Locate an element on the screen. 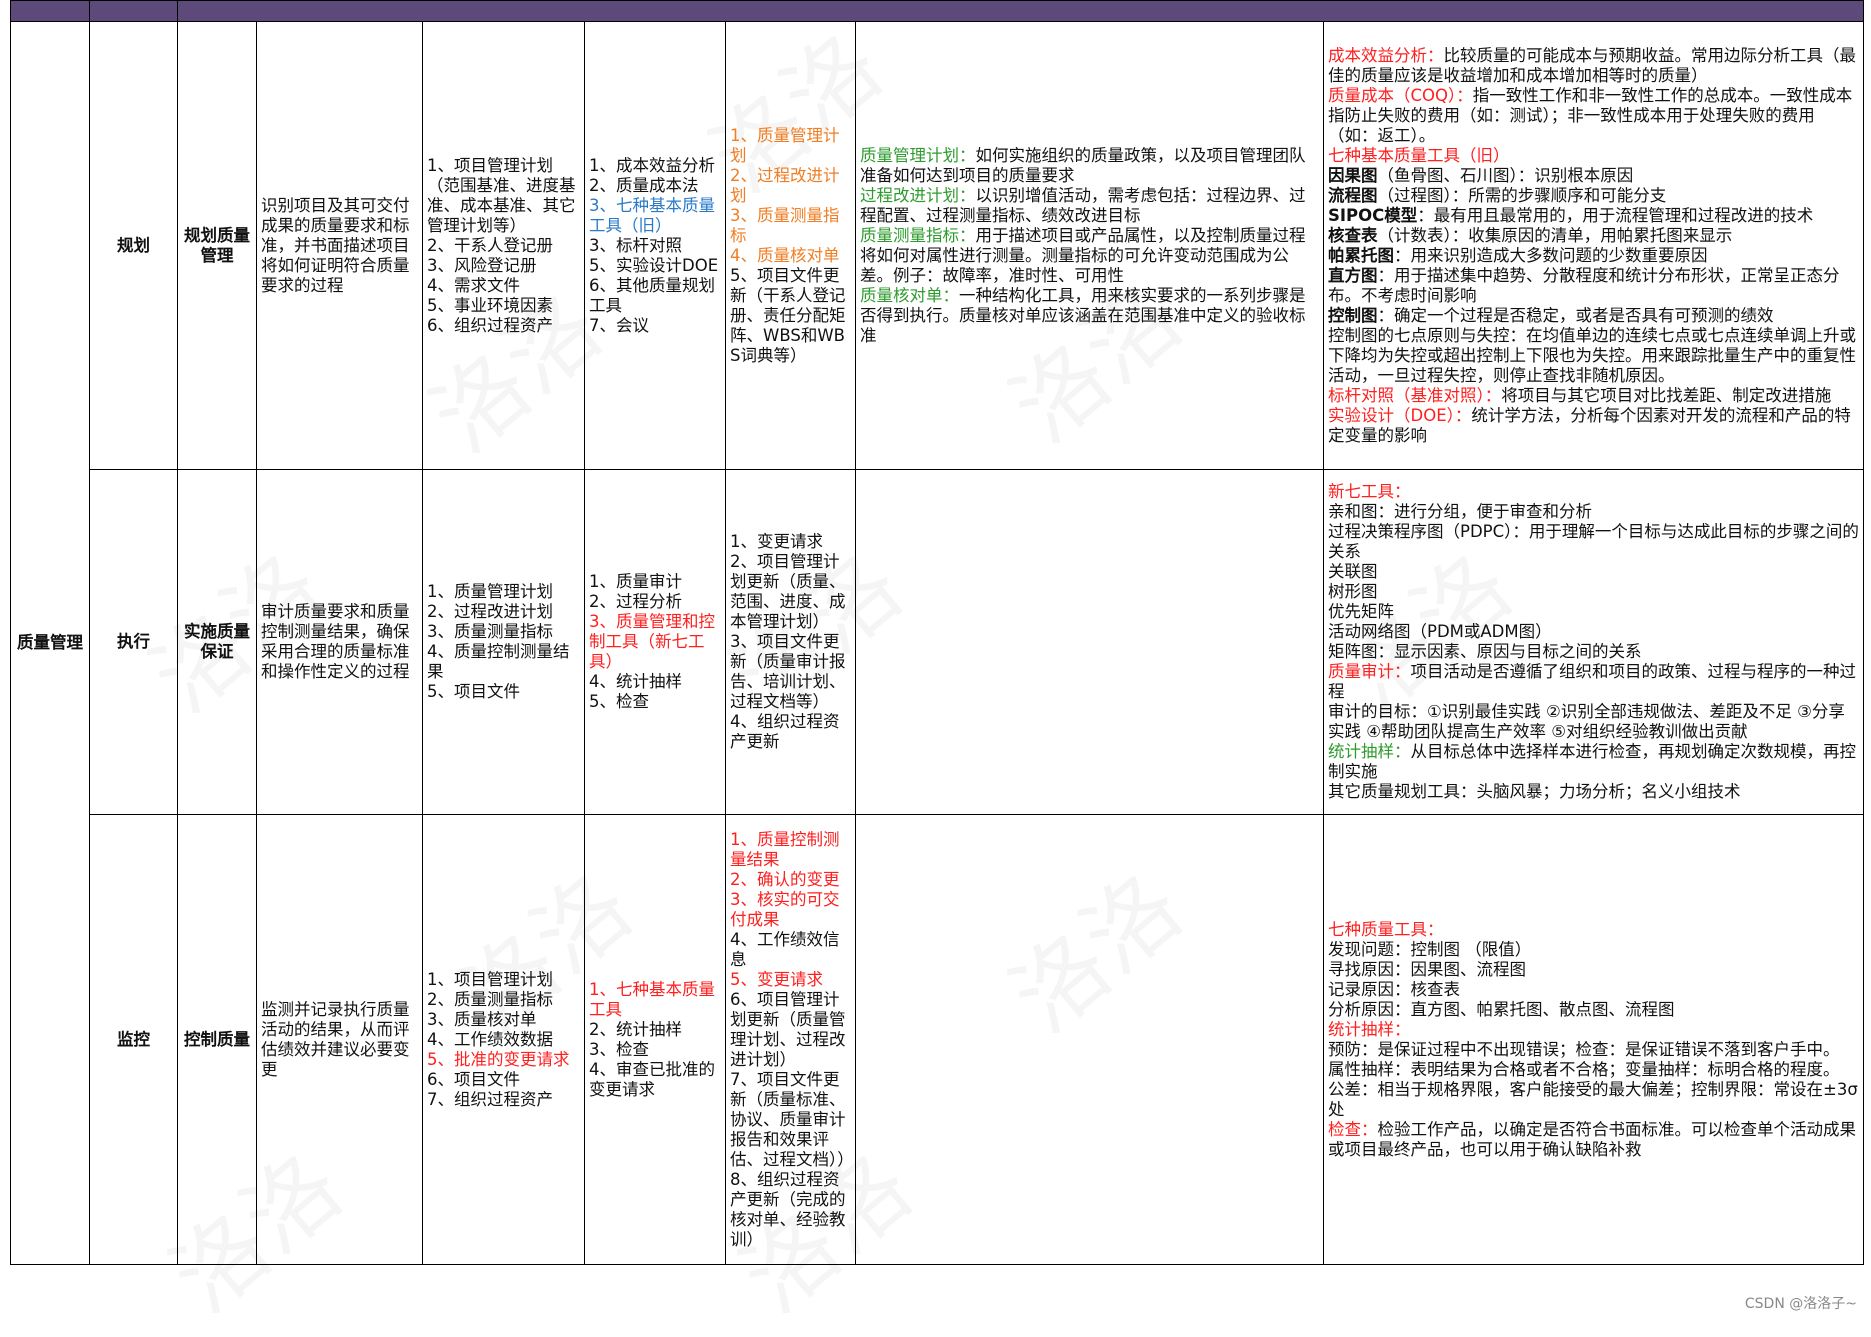 This screenshot has height=1337, width=1871. cell-line: 4、工作绩效数据 is located at coordinates (490, 1039).